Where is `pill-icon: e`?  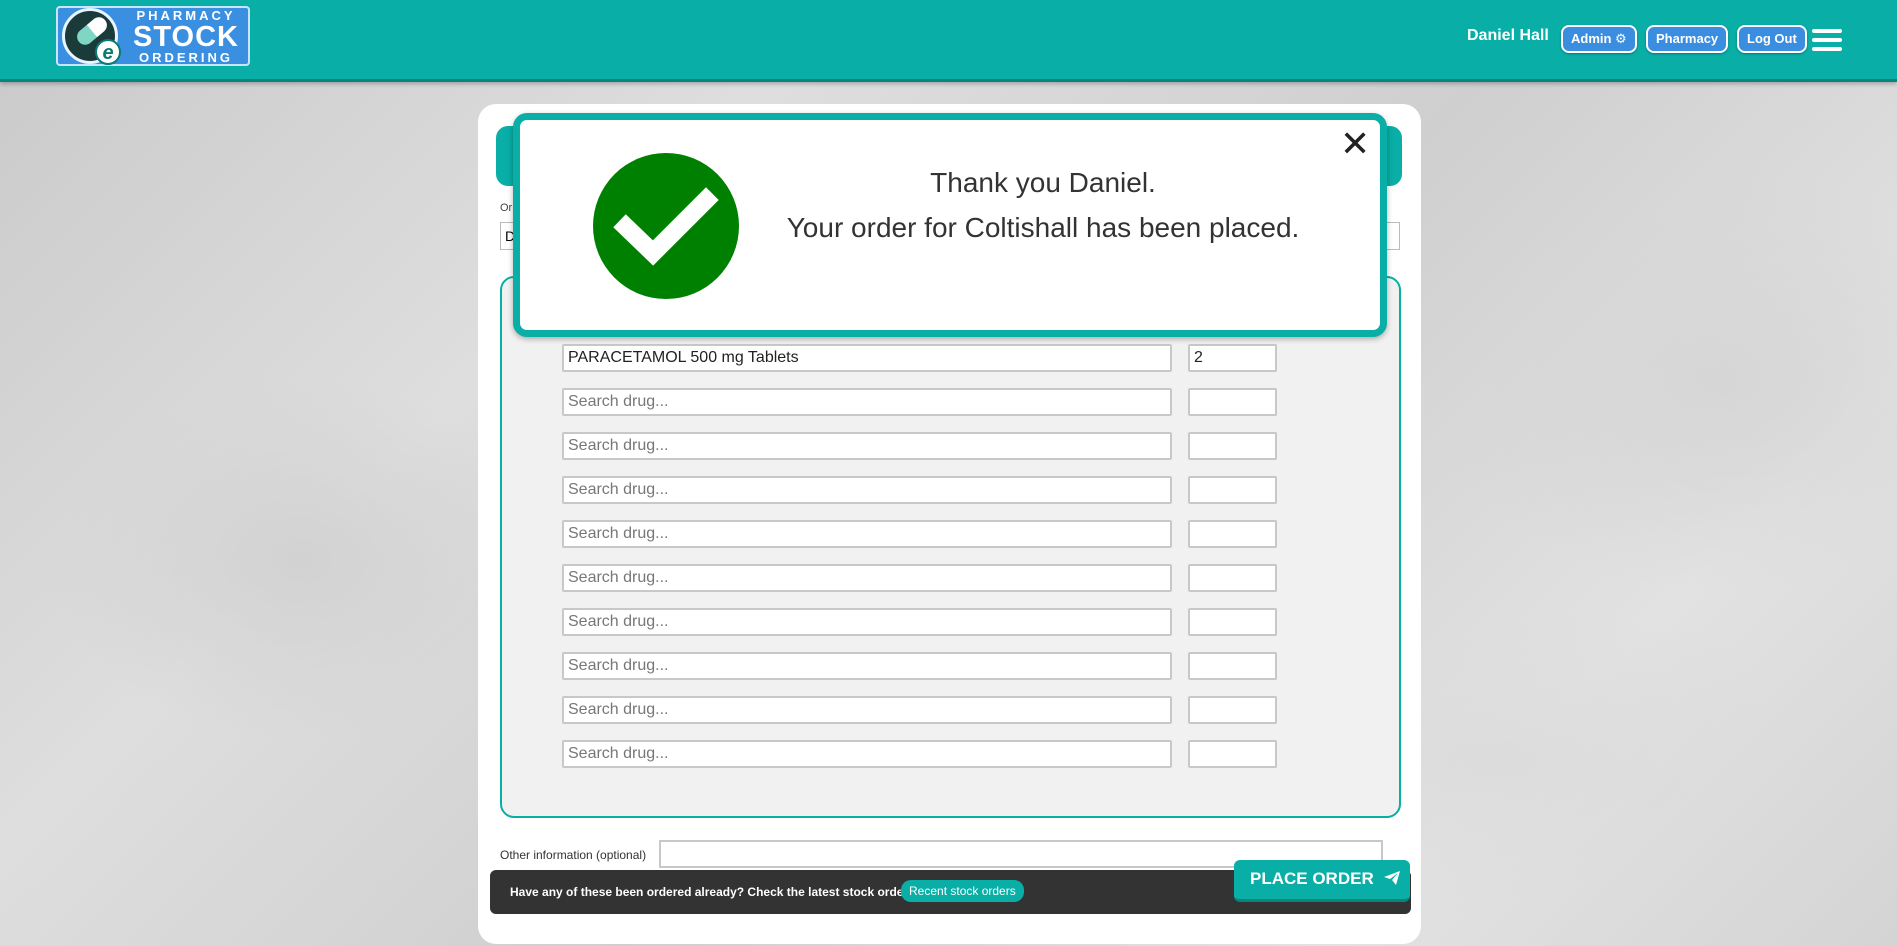 pill-icon: e is located at coordinates (91, 36).